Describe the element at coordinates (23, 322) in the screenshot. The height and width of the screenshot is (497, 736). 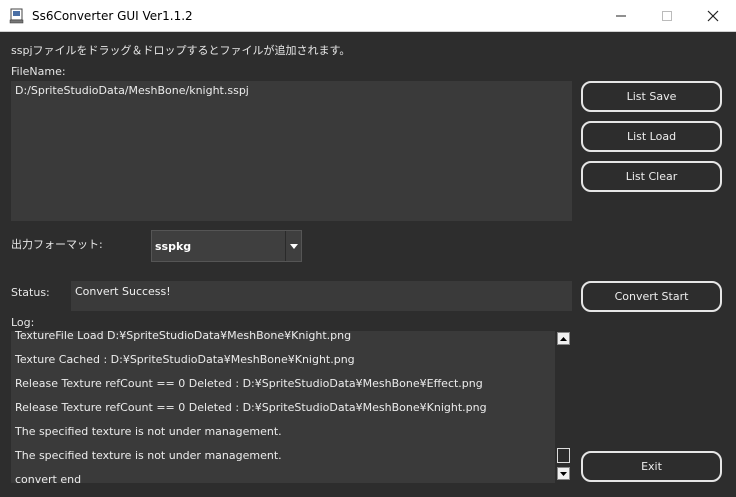
I see `log-label: Log:` at that location.